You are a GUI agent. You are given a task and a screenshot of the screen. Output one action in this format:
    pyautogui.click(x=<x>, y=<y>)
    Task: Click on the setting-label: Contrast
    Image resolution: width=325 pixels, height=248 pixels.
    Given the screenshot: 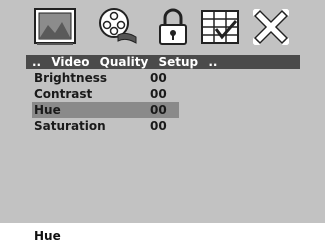 What is the action you would take?
    pyautogui.click(x=63, y=94)
    